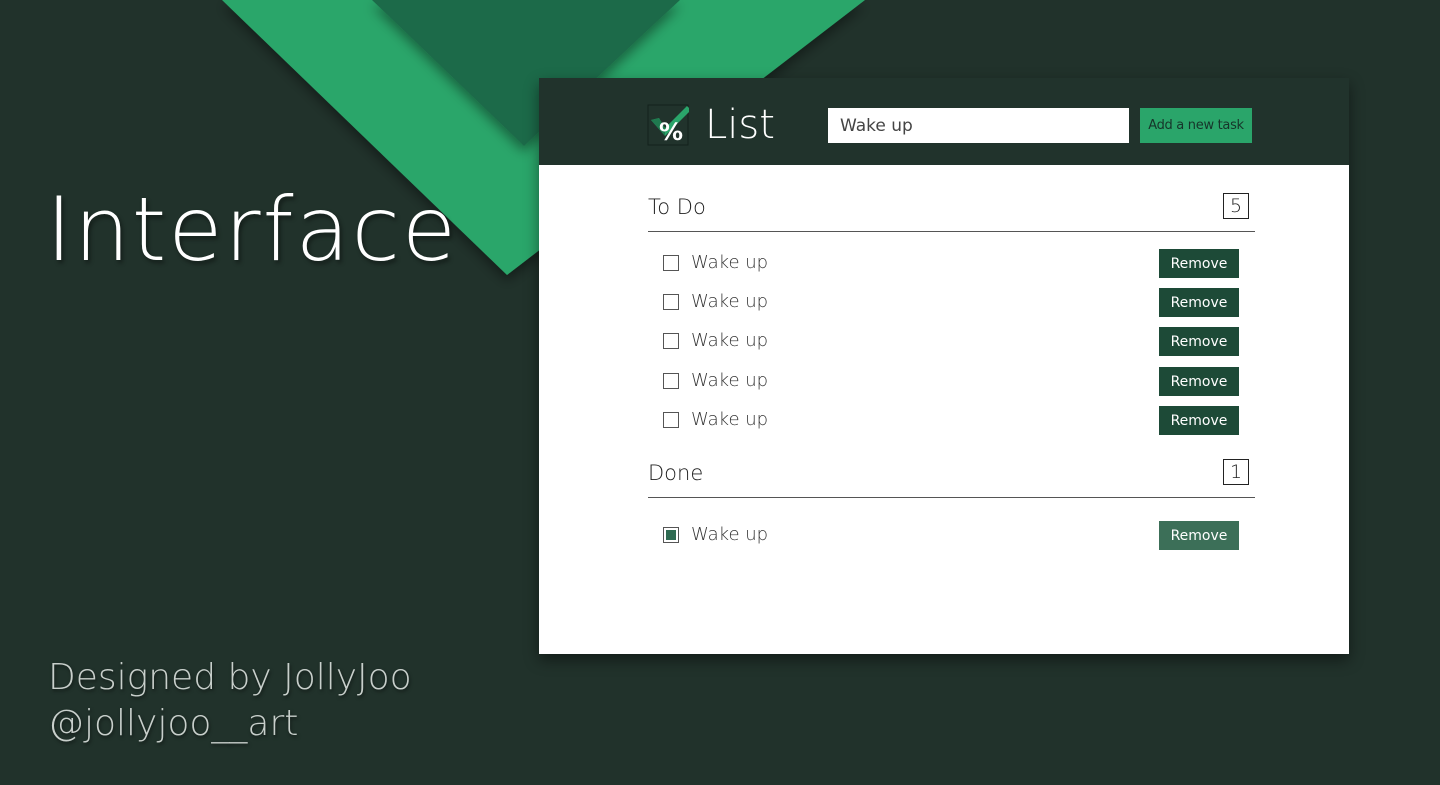  Describe the element at coordinates (951, 231) in the screenshot. I see `todo-divider` at that location.